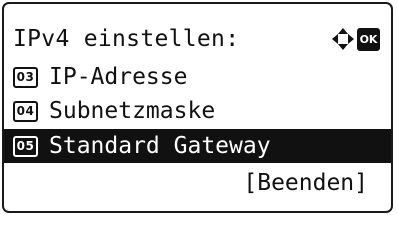 This screenshot has height=240, width=398. What do you see at coordinates (118, 77) in the screenshot?
I see `menu-item-label: IP-Adresse` at bounding box center [118, 77].